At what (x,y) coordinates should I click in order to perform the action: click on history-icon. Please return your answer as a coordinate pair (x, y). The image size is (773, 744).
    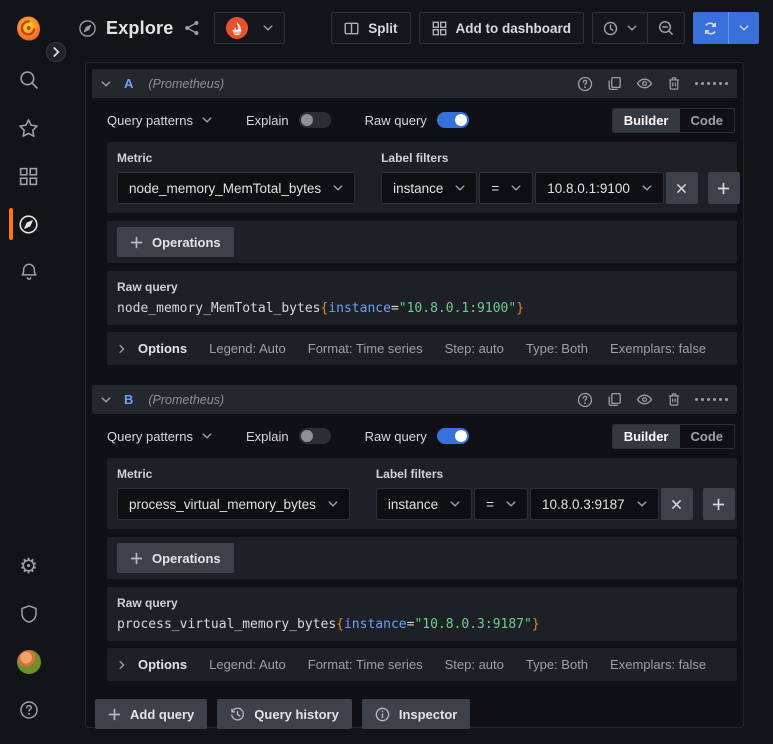
    Looking at the image, I should click on (238, 714).